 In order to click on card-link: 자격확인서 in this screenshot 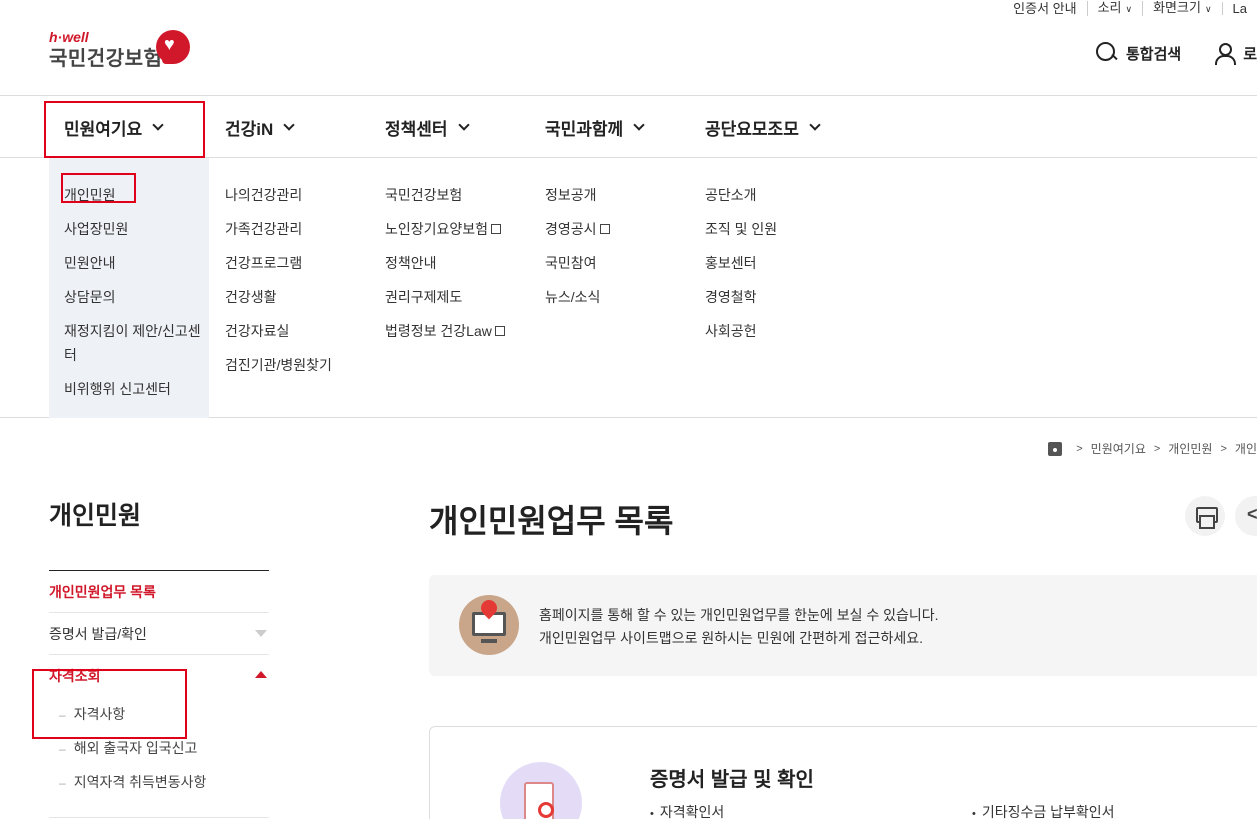, I will do `click(687, 810)`.